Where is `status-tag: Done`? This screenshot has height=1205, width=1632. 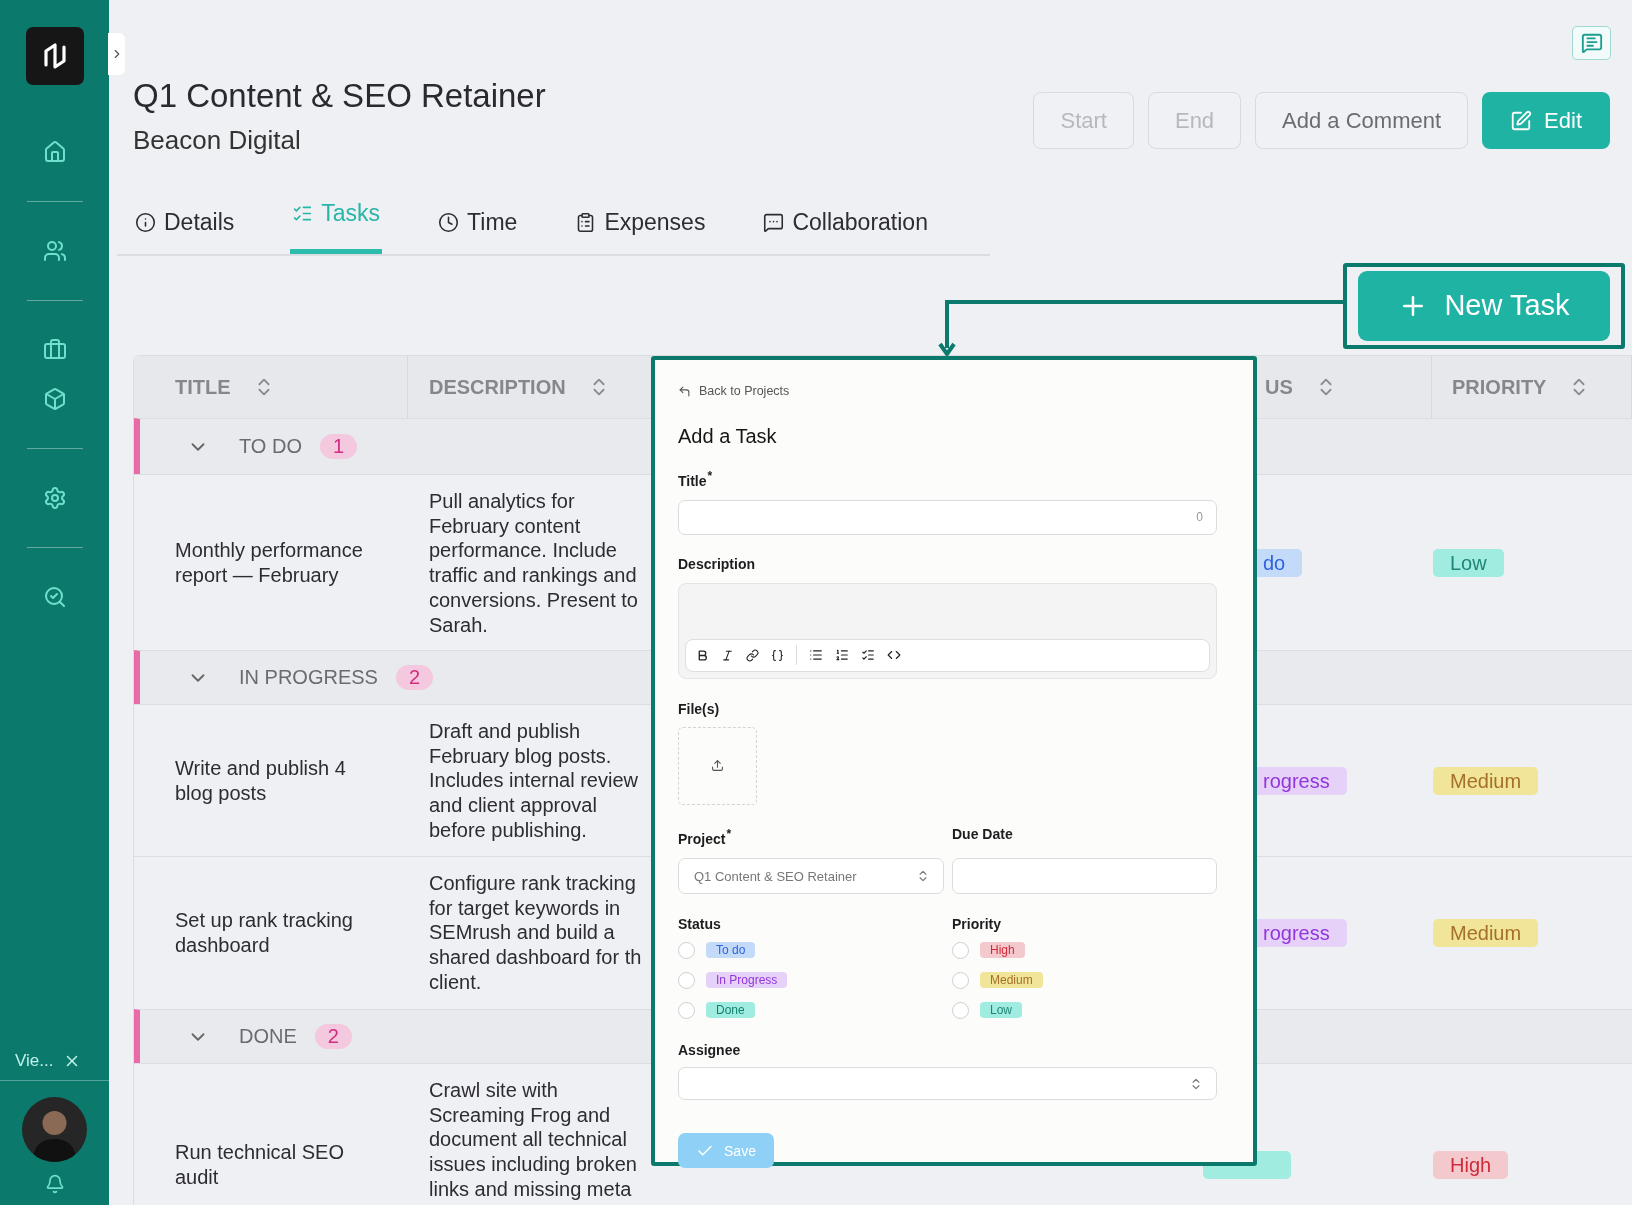 status-tag: Done is located at coordinates (730, 1010).